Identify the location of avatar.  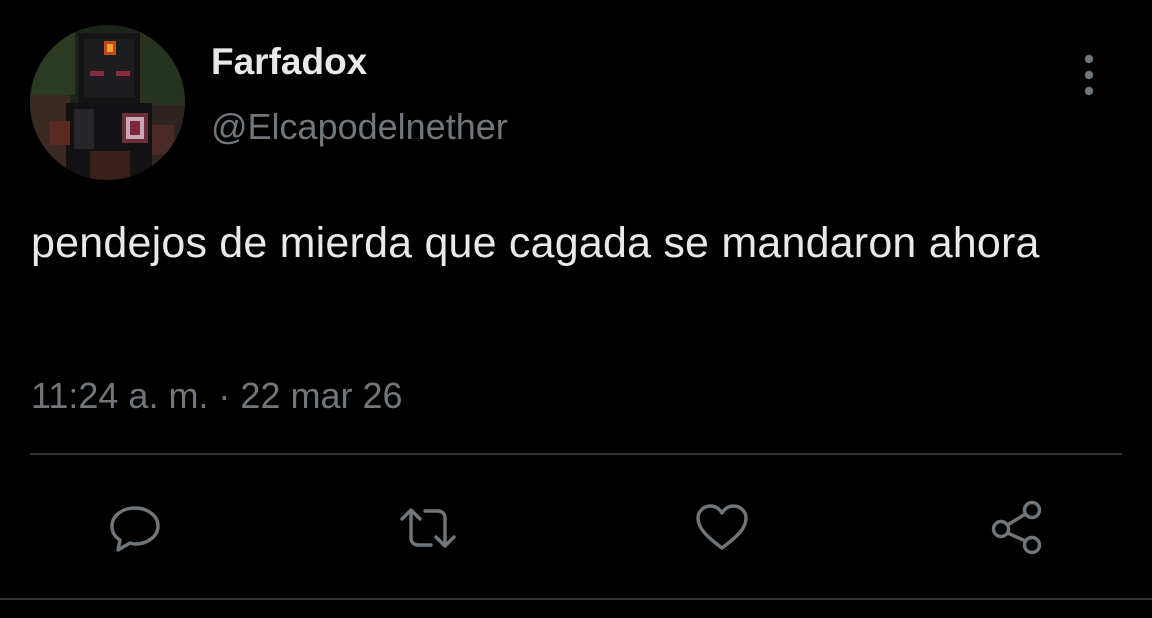
(107, 102).